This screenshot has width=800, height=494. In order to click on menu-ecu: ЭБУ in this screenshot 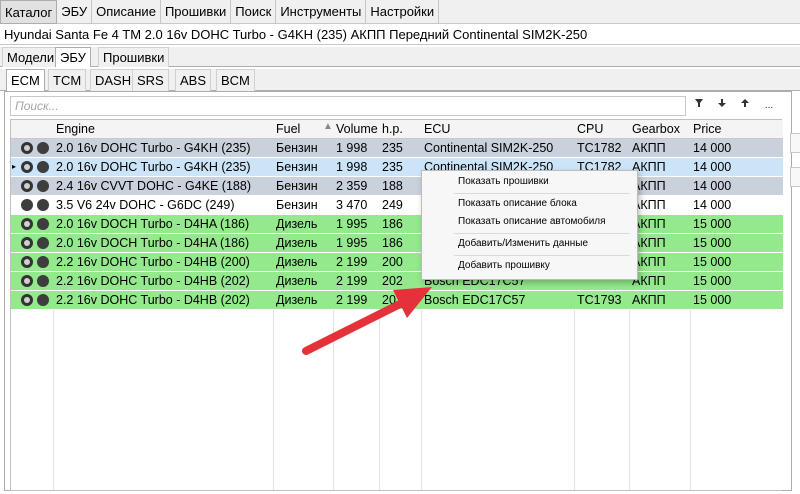, I will do `click(75, 12)`.